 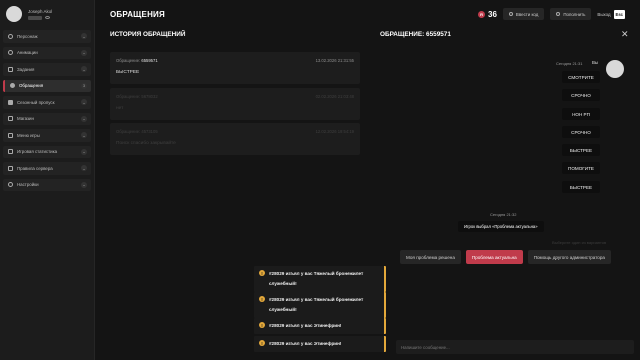 I want to click on sidebar-item-animations: Анимации ⌄, so click(x=47, y=52).